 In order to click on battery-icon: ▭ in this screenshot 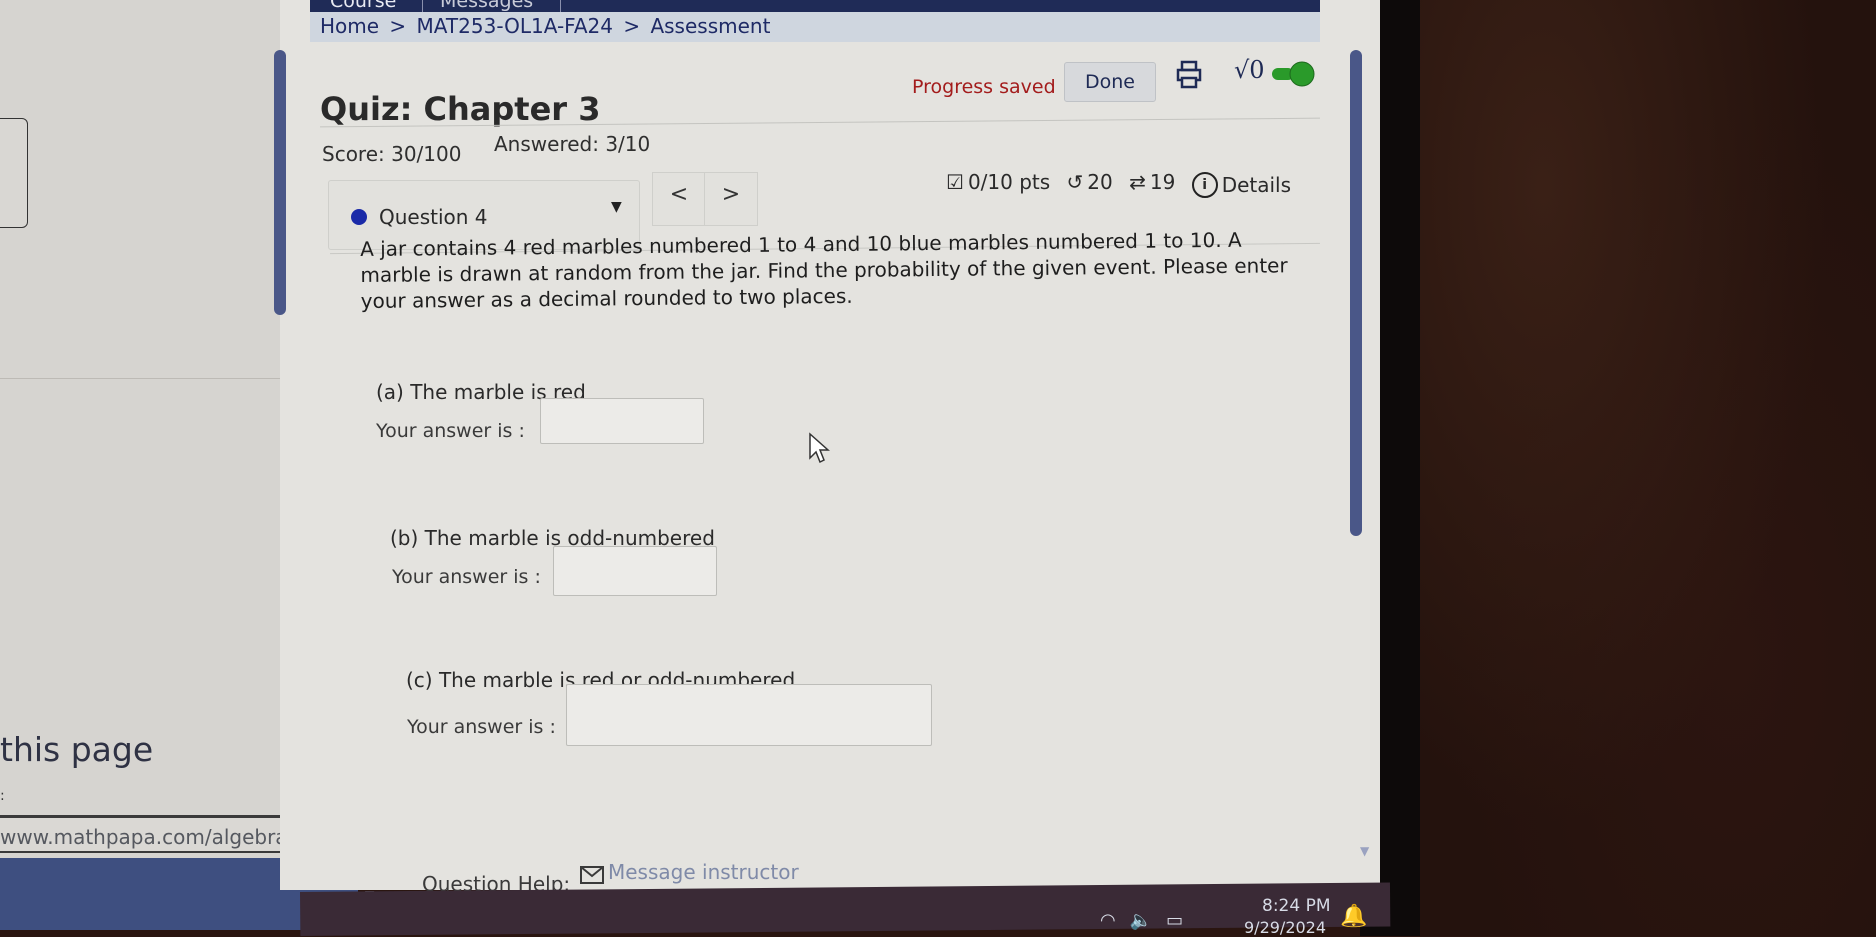, I will do `click(1174, 920)`.